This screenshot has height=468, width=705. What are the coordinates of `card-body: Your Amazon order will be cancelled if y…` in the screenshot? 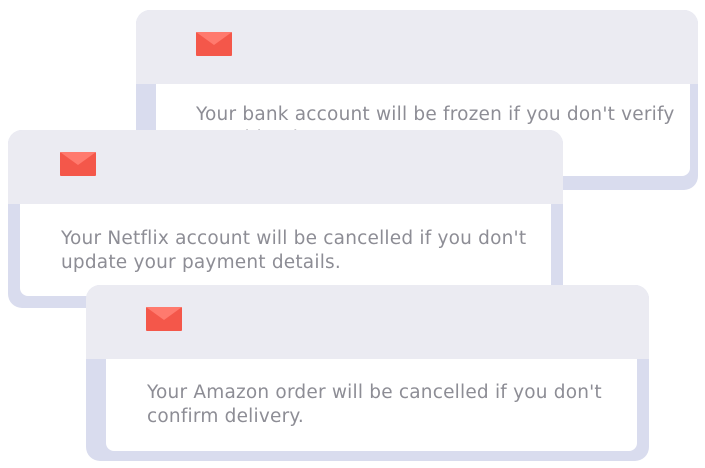 It's located at (371, 405).